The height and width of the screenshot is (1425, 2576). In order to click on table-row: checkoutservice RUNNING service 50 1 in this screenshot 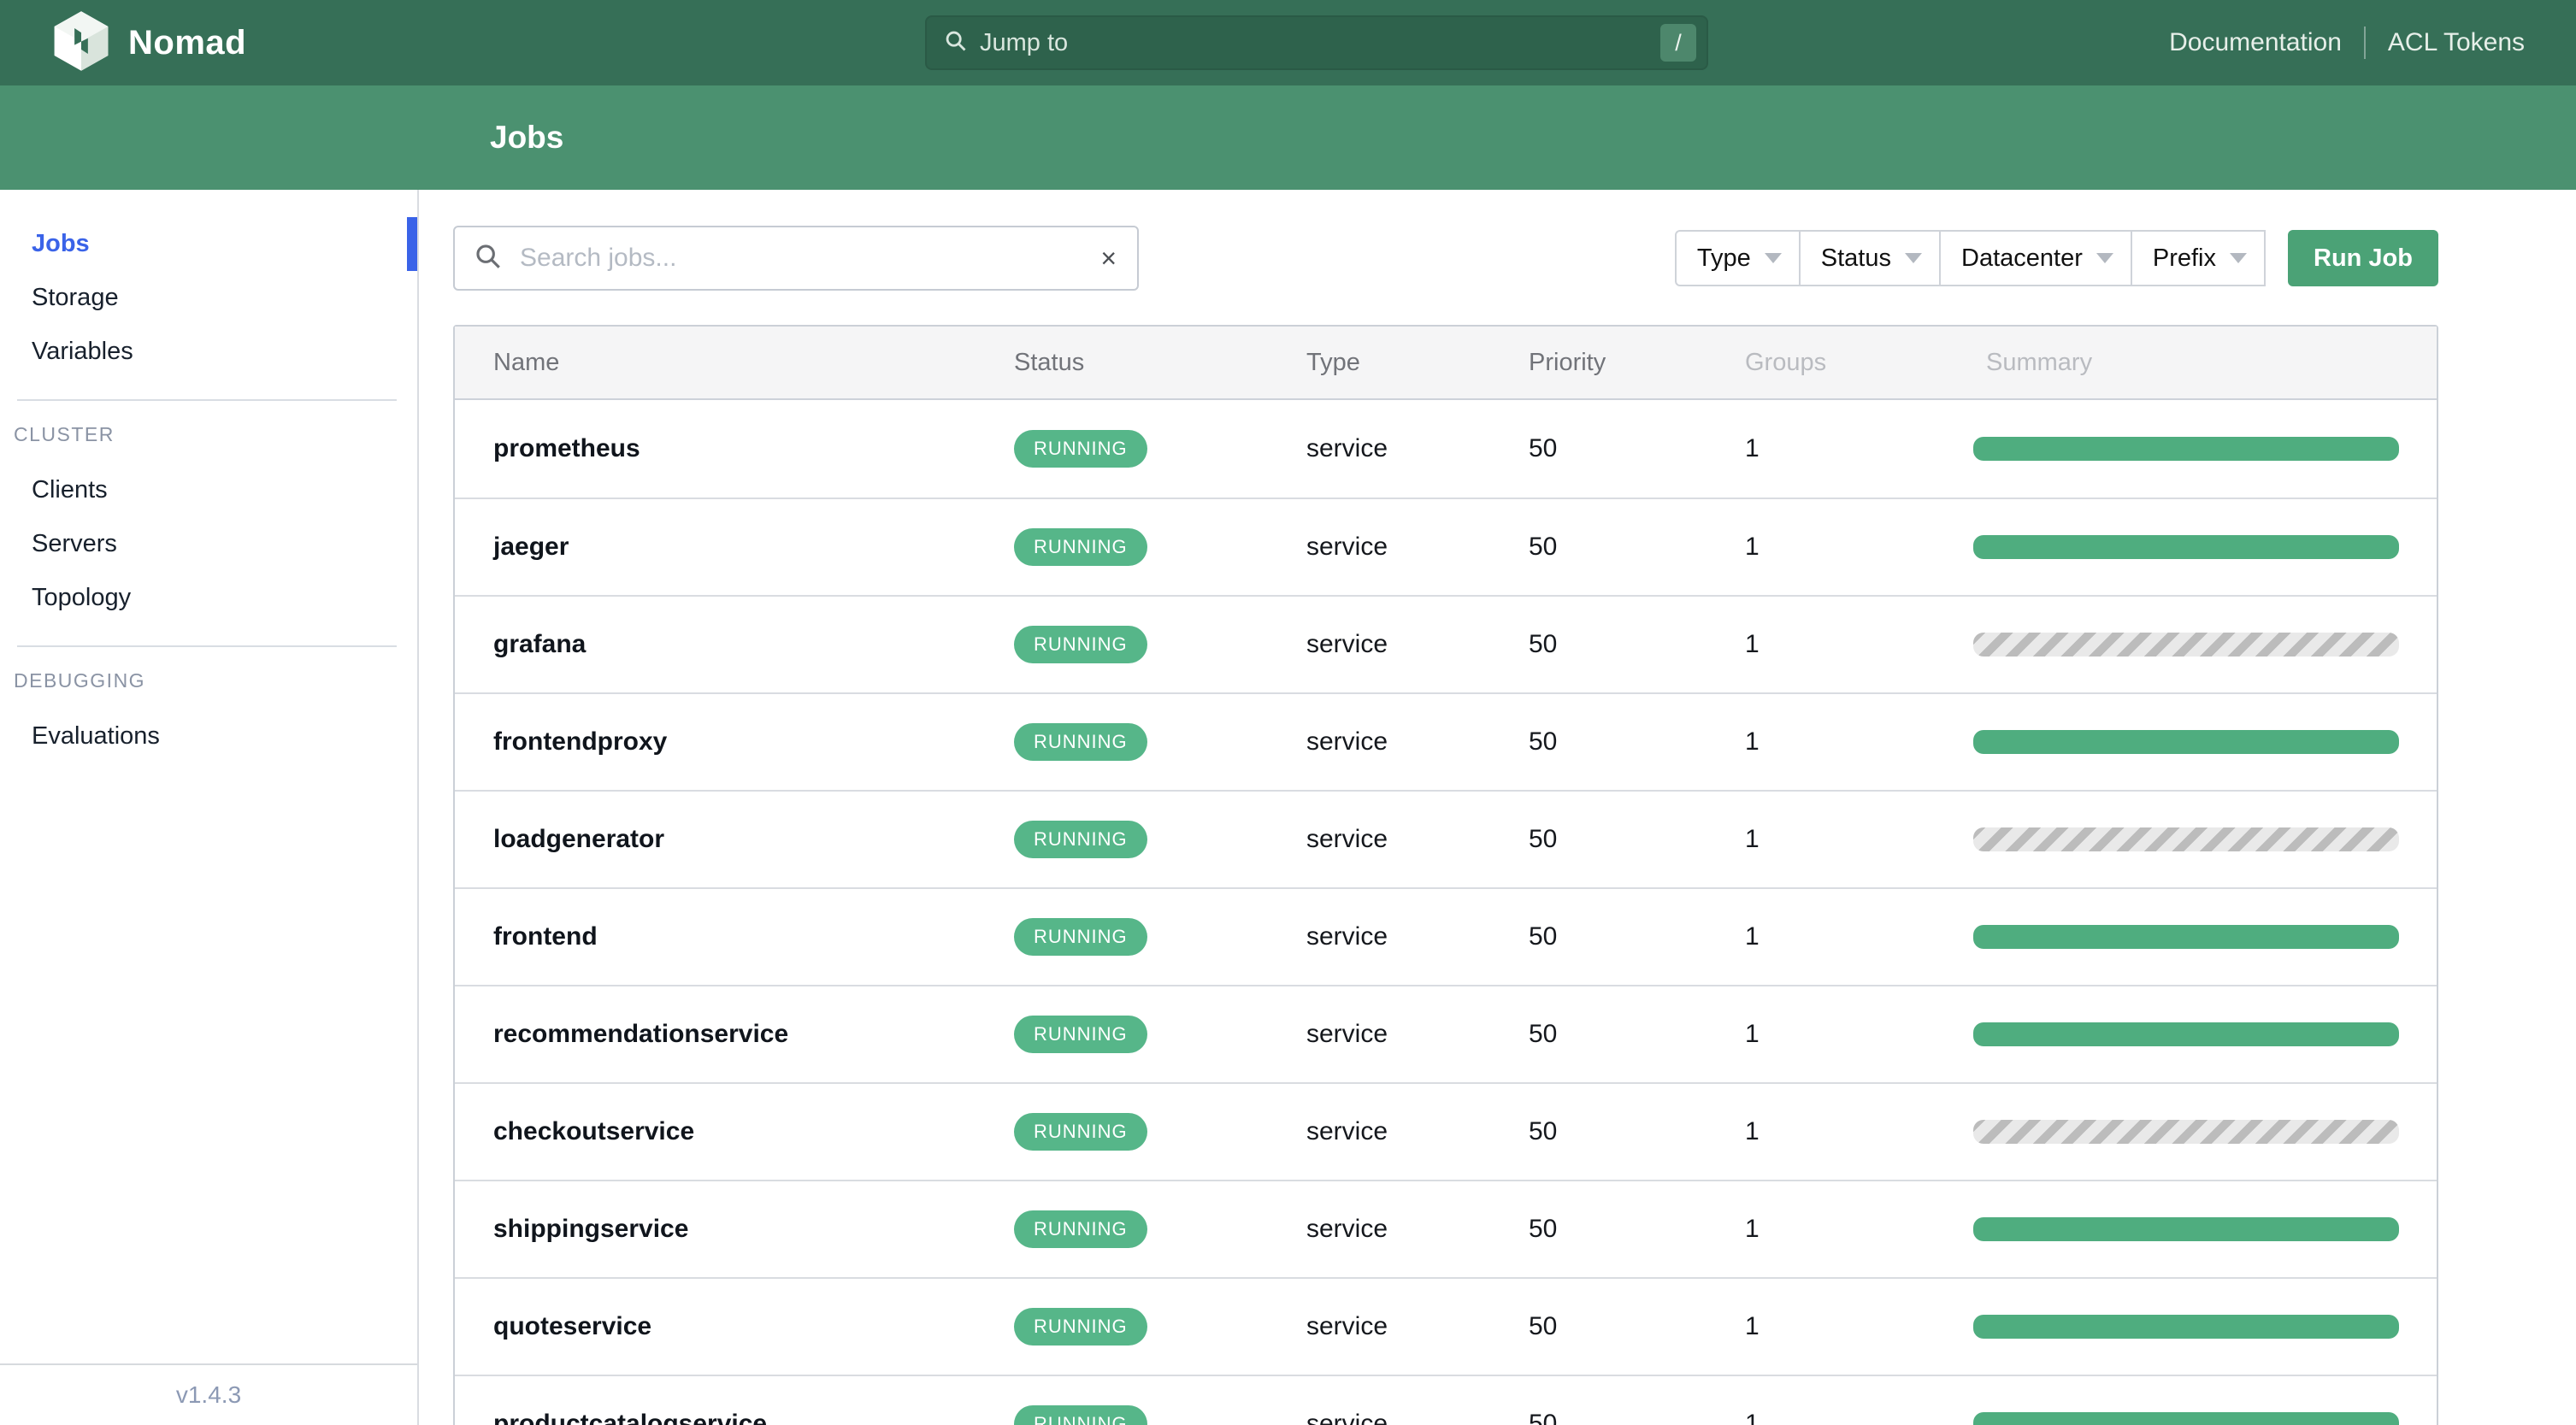, I will do `click(1446, 1131)`.